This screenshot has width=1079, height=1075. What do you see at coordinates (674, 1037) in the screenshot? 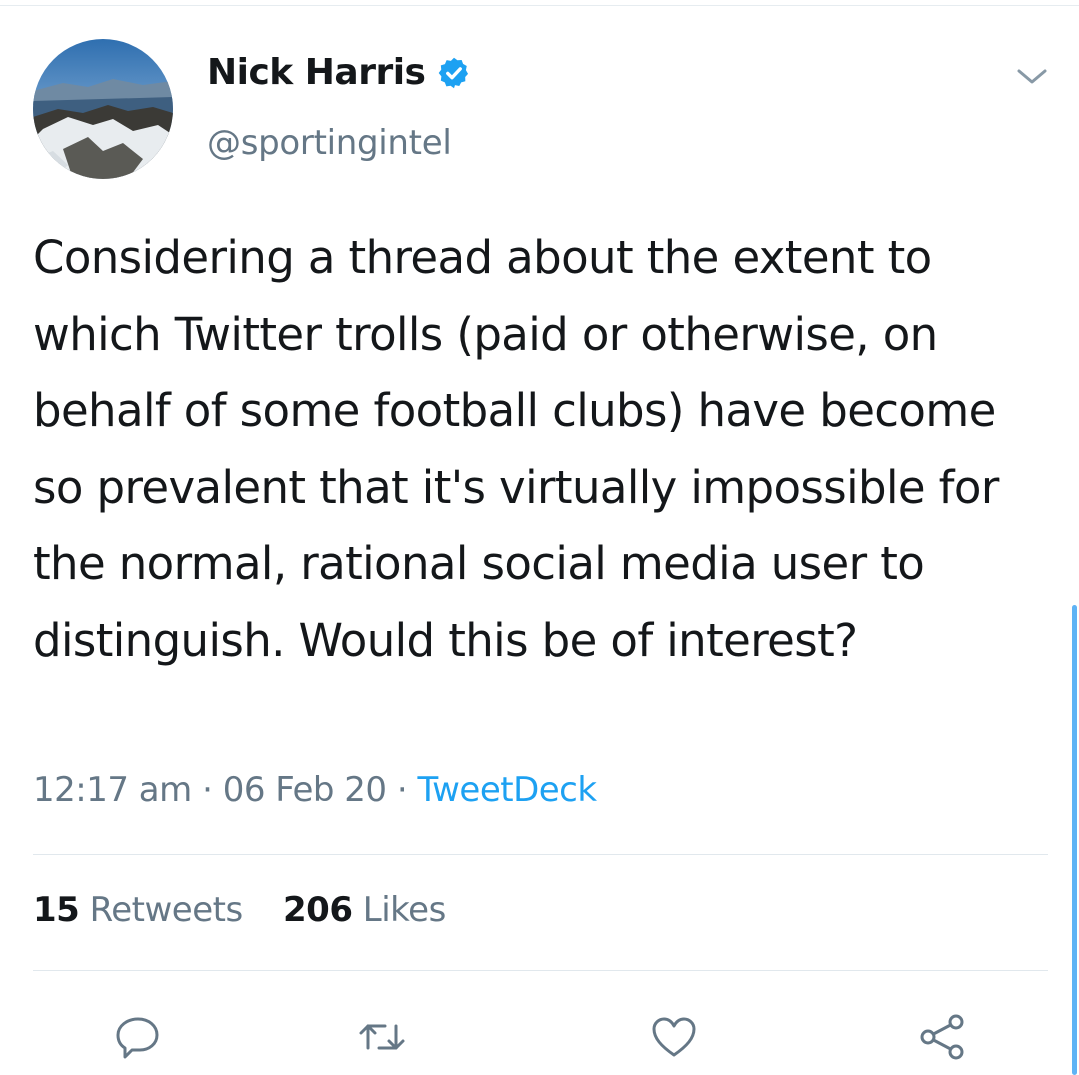
I see `heart-icon` at bounding box center [674, 1037].